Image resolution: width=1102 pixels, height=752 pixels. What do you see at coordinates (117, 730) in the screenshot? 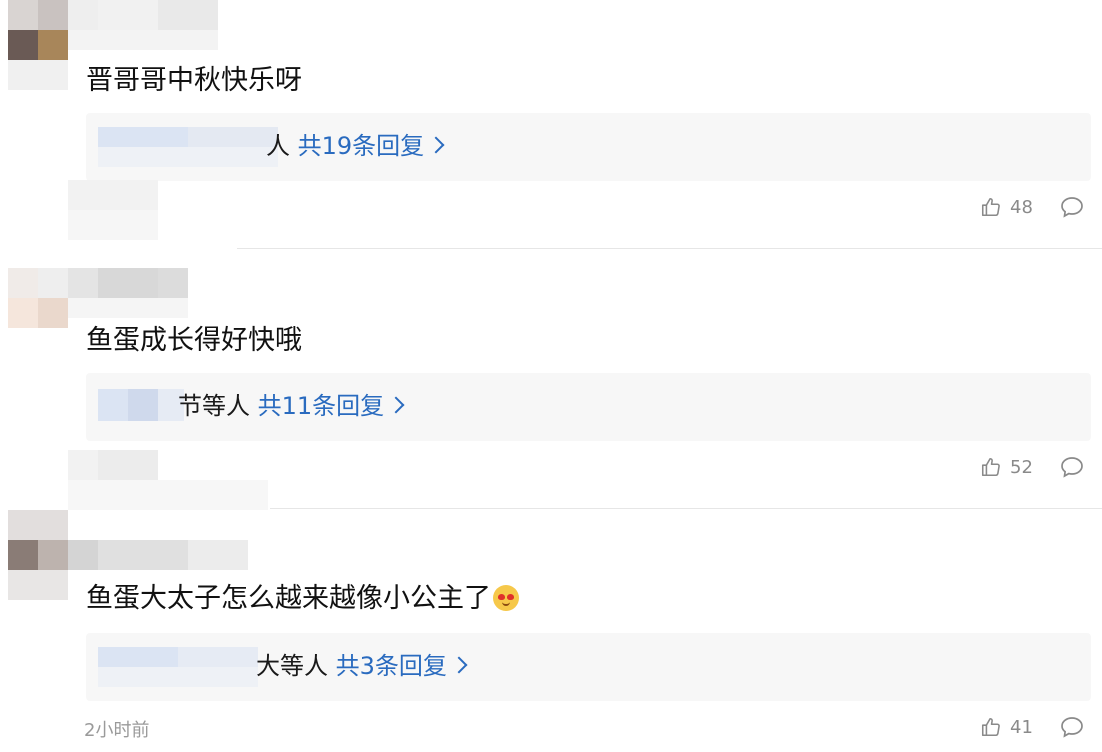
I see `timestamp: 2小时前` at bounding box center [117, 730].